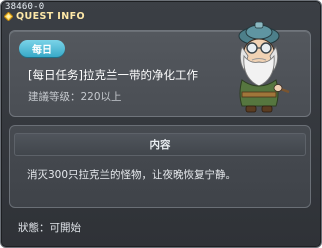 This screenshot has width=322, height=248. Describe the element at coordinates (113, 75) in the screenshot. I see `quest-title: [每日任务]拉克兰一带的净化工作` at that location.